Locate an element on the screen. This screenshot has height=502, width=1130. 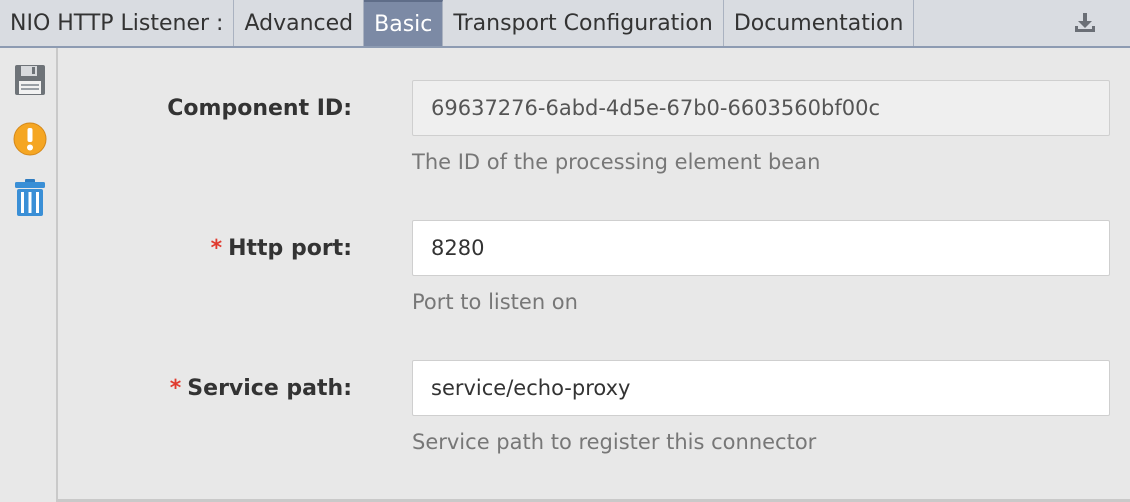
http-port-help: Port to listen on is located at coordinates (495, 302).